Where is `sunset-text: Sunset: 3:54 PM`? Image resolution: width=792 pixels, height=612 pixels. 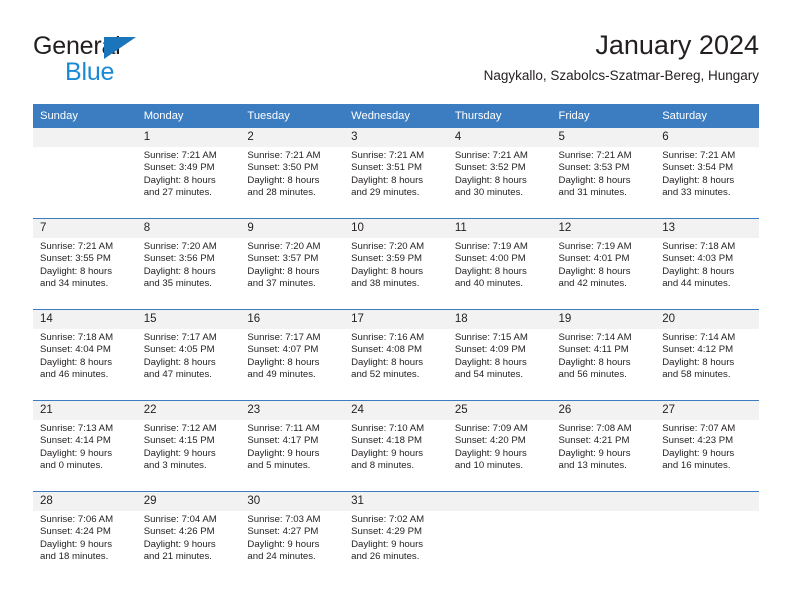 sunset-text: Sunset: 3:54 PM is located at coordinates (698, 168).